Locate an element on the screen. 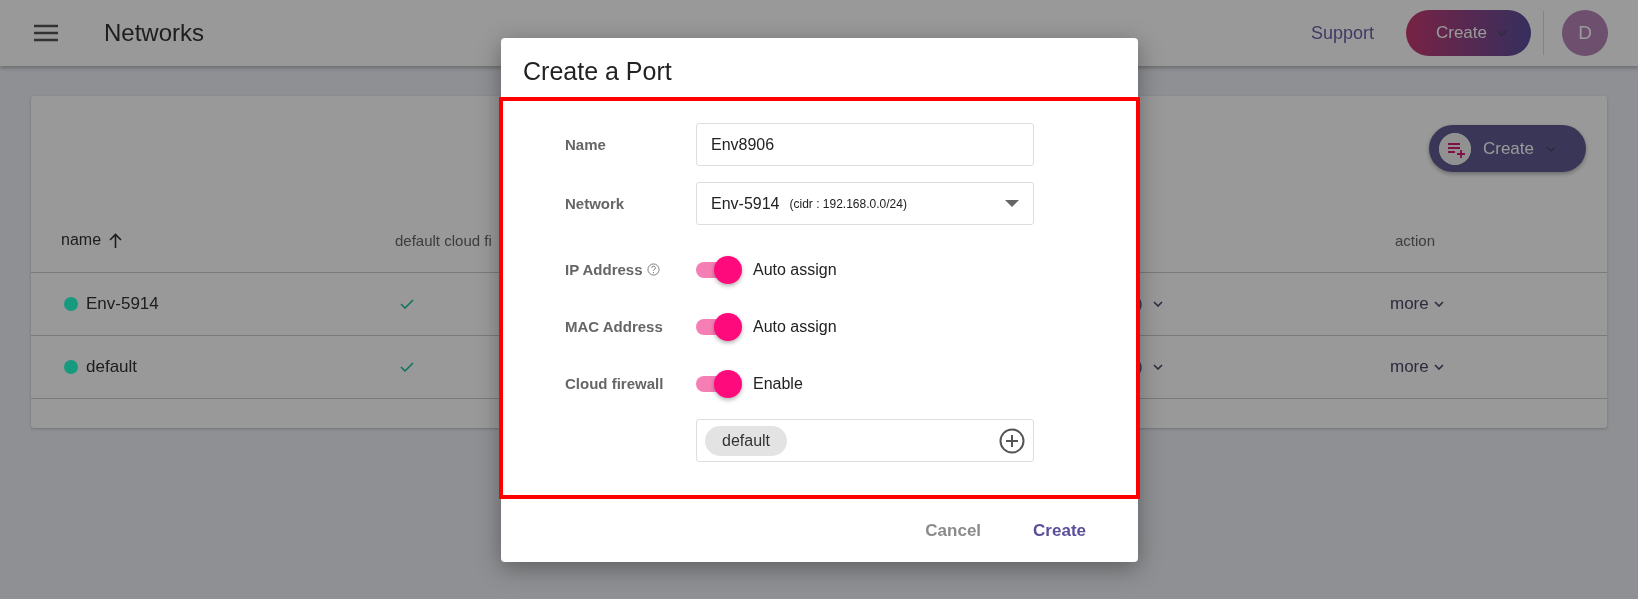 The image size is (1638, 599). field-label: Network is located at coordinates (595, 203).